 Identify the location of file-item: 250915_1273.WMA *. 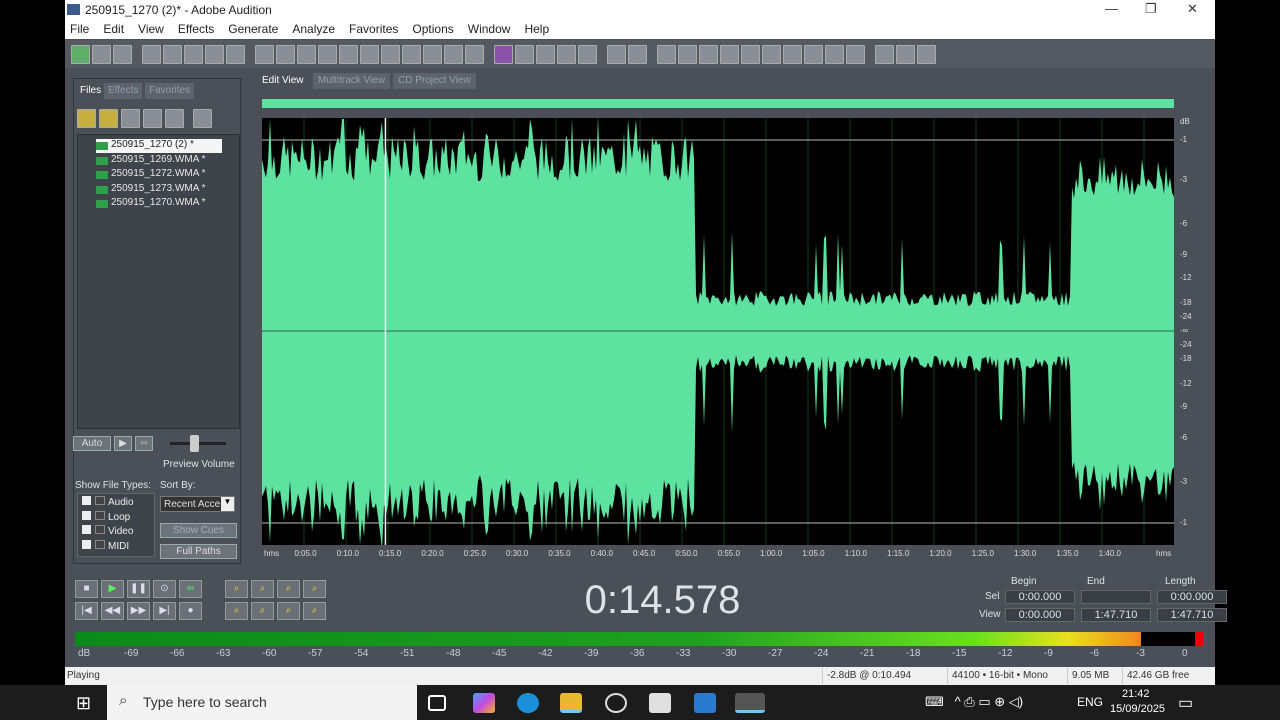
(151, 190).